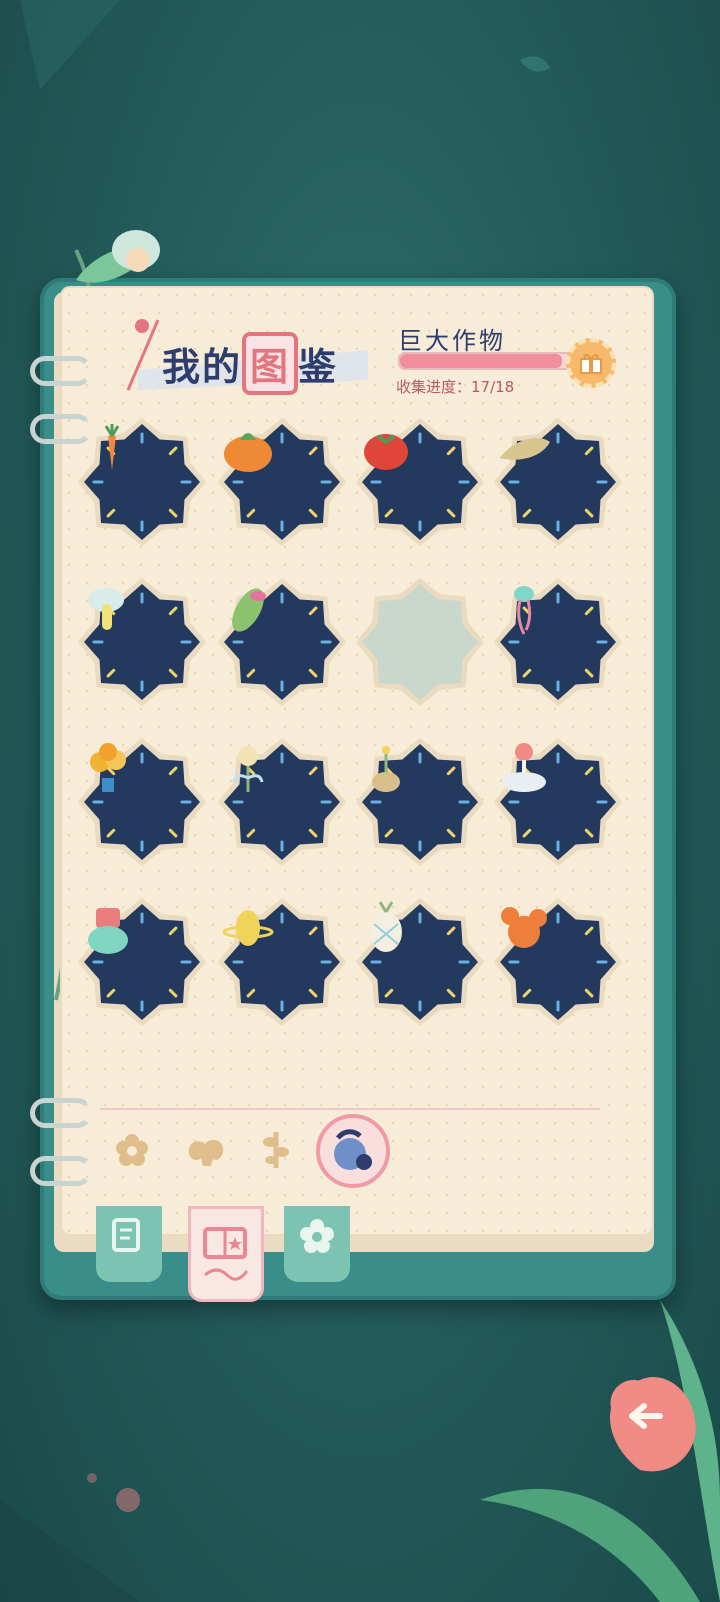 Image resolution: width=720 pixels, height=1602 pixels. I want to click on cloud-berry-icon, so click(524, 767).